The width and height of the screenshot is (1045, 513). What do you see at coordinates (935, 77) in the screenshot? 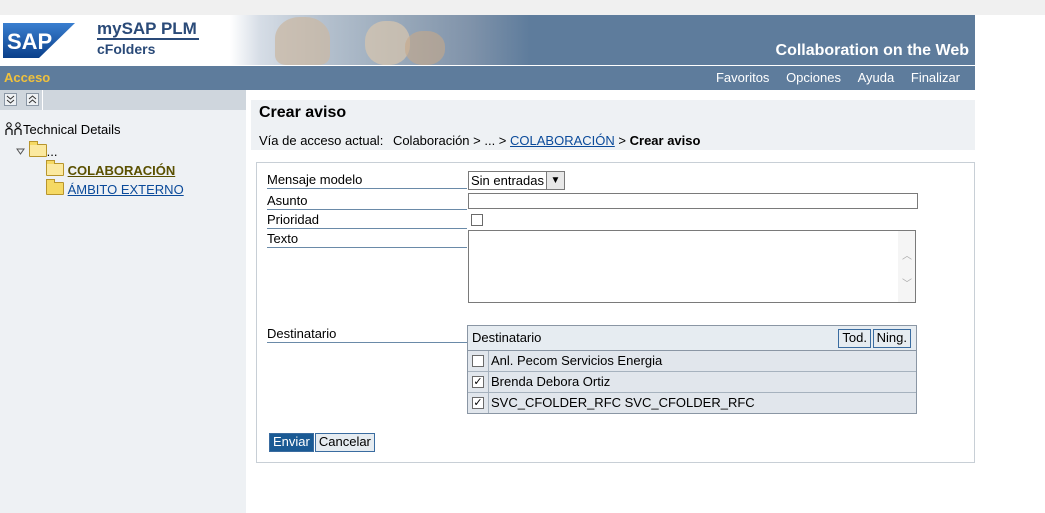
I see `menu-finalizar: Finalizar` at bounding box center [935, 77].